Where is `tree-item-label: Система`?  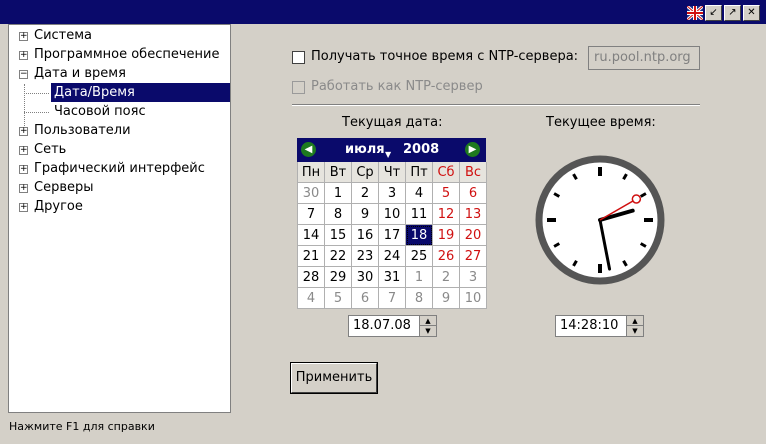 tree-item-label: Система is located at coordinates (63, 35).